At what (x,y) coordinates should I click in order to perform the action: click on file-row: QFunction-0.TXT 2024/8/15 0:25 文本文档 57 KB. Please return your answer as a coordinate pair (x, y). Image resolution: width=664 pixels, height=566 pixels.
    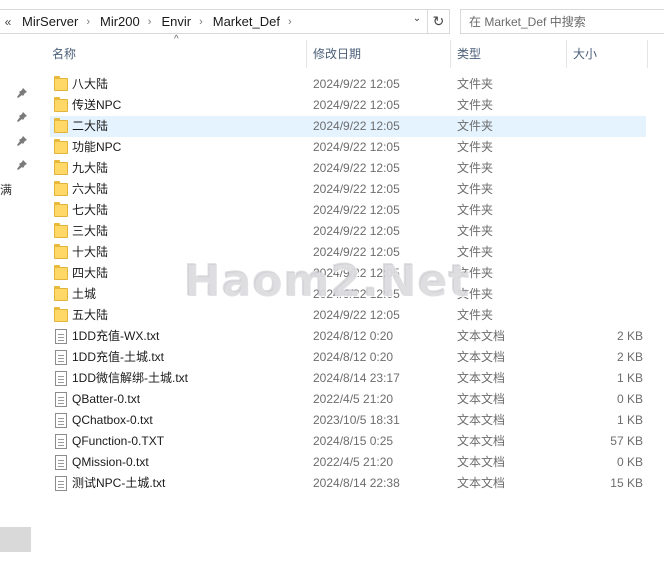
    Looking at the image, I should click on (348, 441).